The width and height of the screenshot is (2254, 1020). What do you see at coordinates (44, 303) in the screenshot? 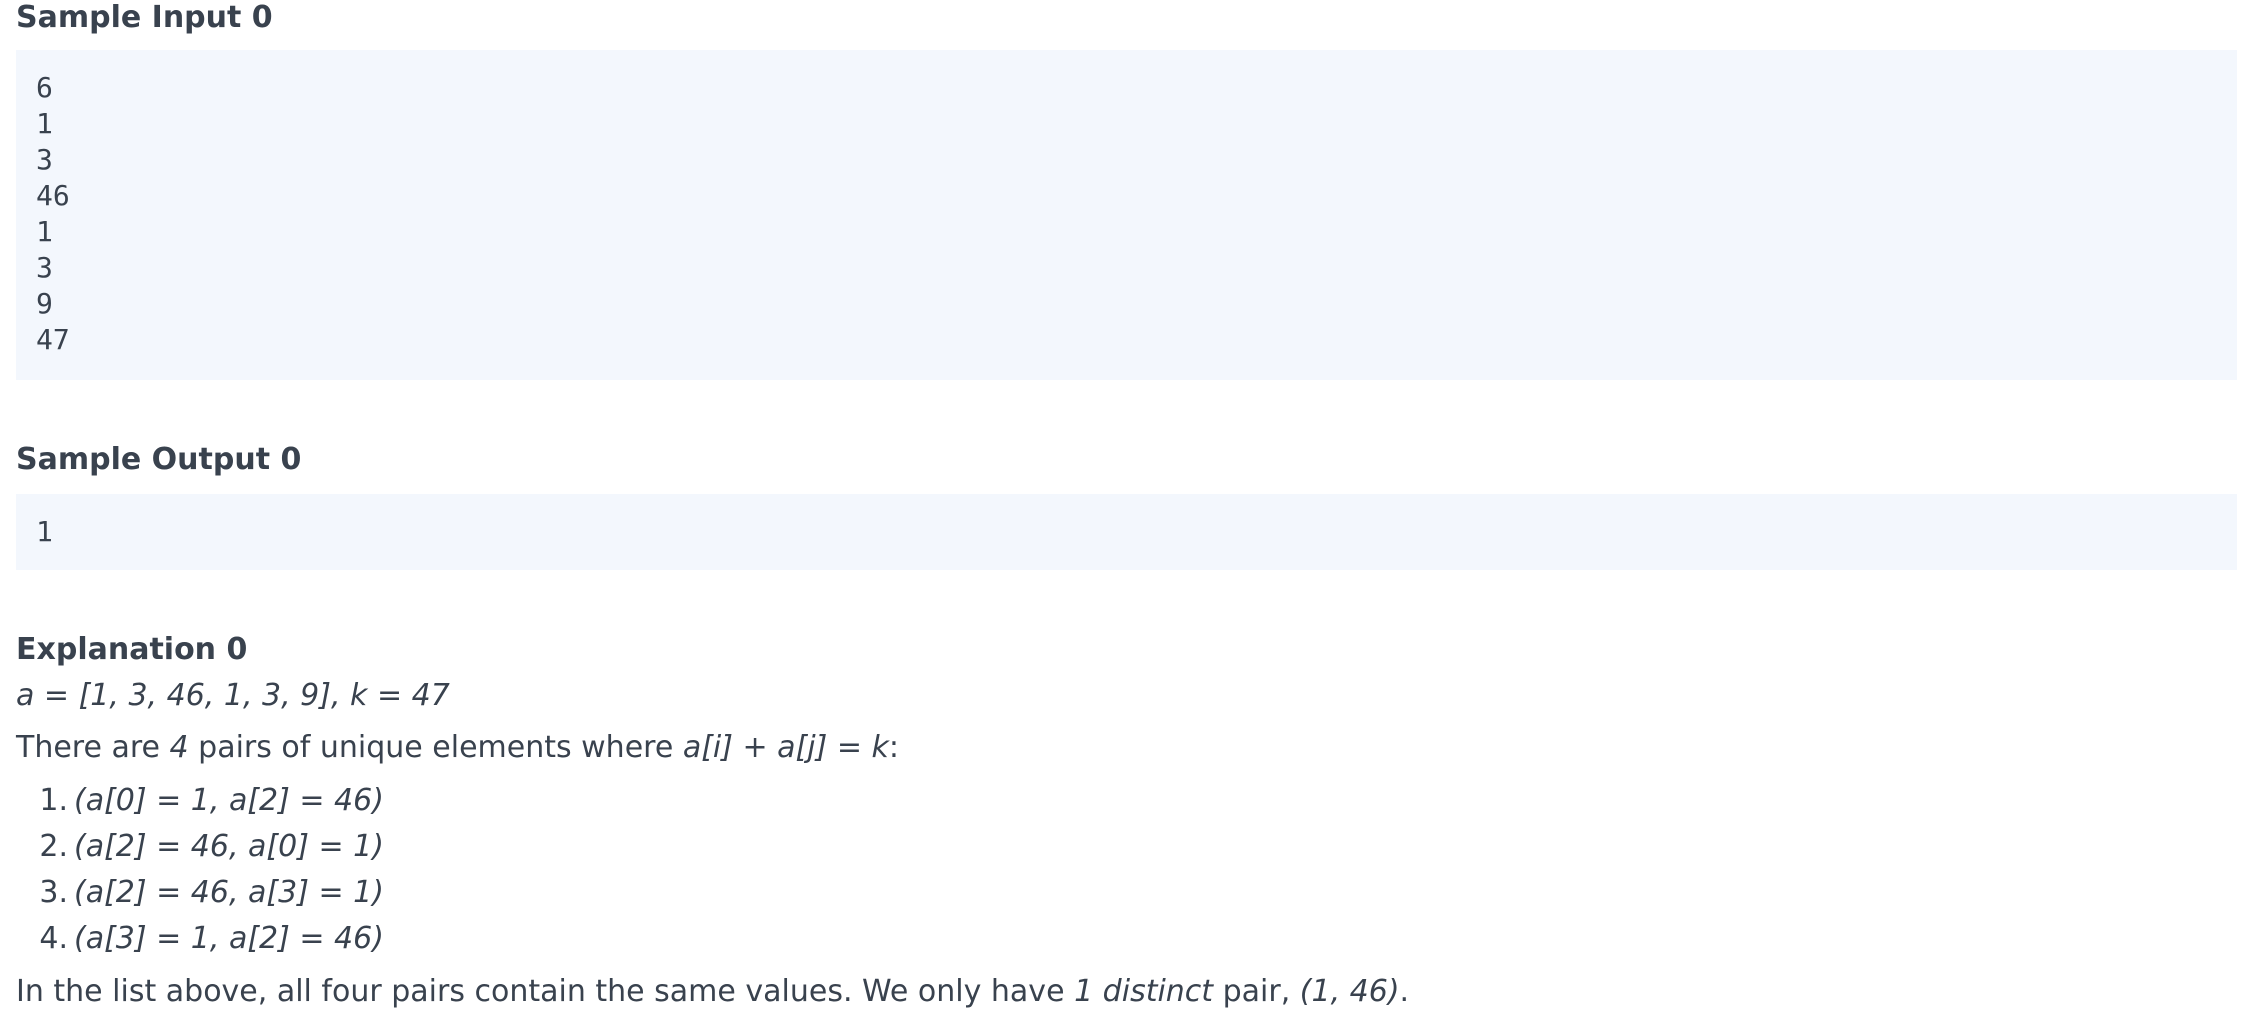
I see `sample-input-line: 9` at bounding box center [44, 303].